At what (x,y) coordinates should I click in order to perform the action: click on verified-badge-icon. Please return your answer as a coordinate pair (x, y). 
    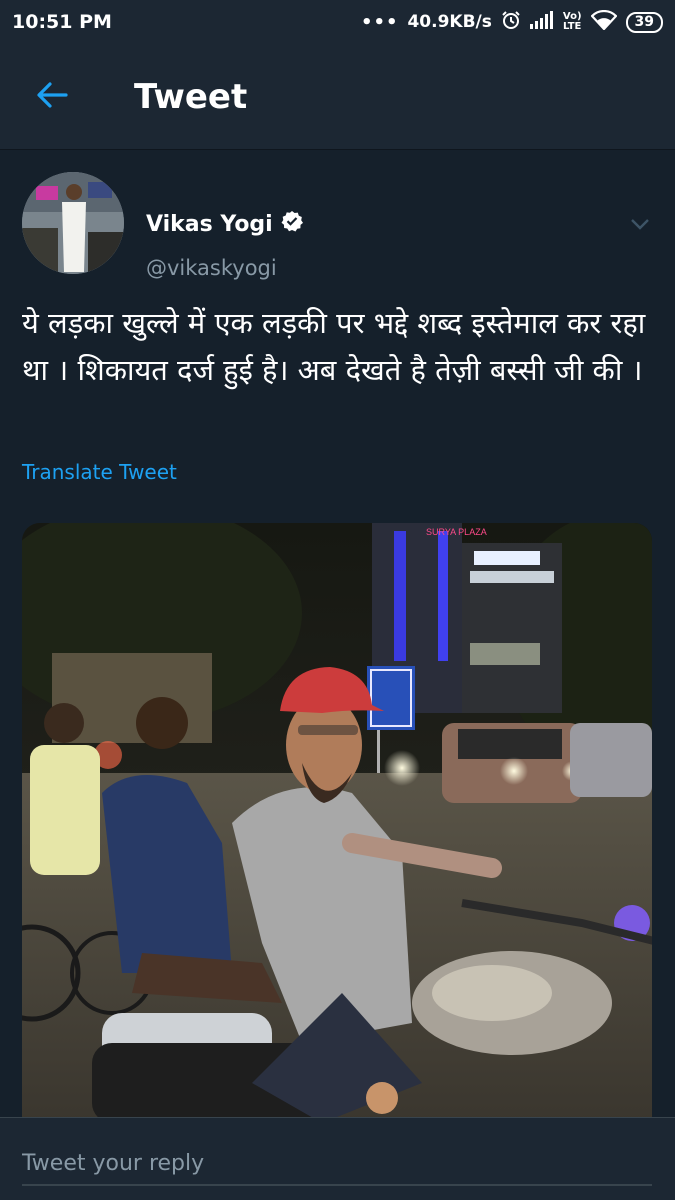
    Looking at the image, I should click on (292, 224).